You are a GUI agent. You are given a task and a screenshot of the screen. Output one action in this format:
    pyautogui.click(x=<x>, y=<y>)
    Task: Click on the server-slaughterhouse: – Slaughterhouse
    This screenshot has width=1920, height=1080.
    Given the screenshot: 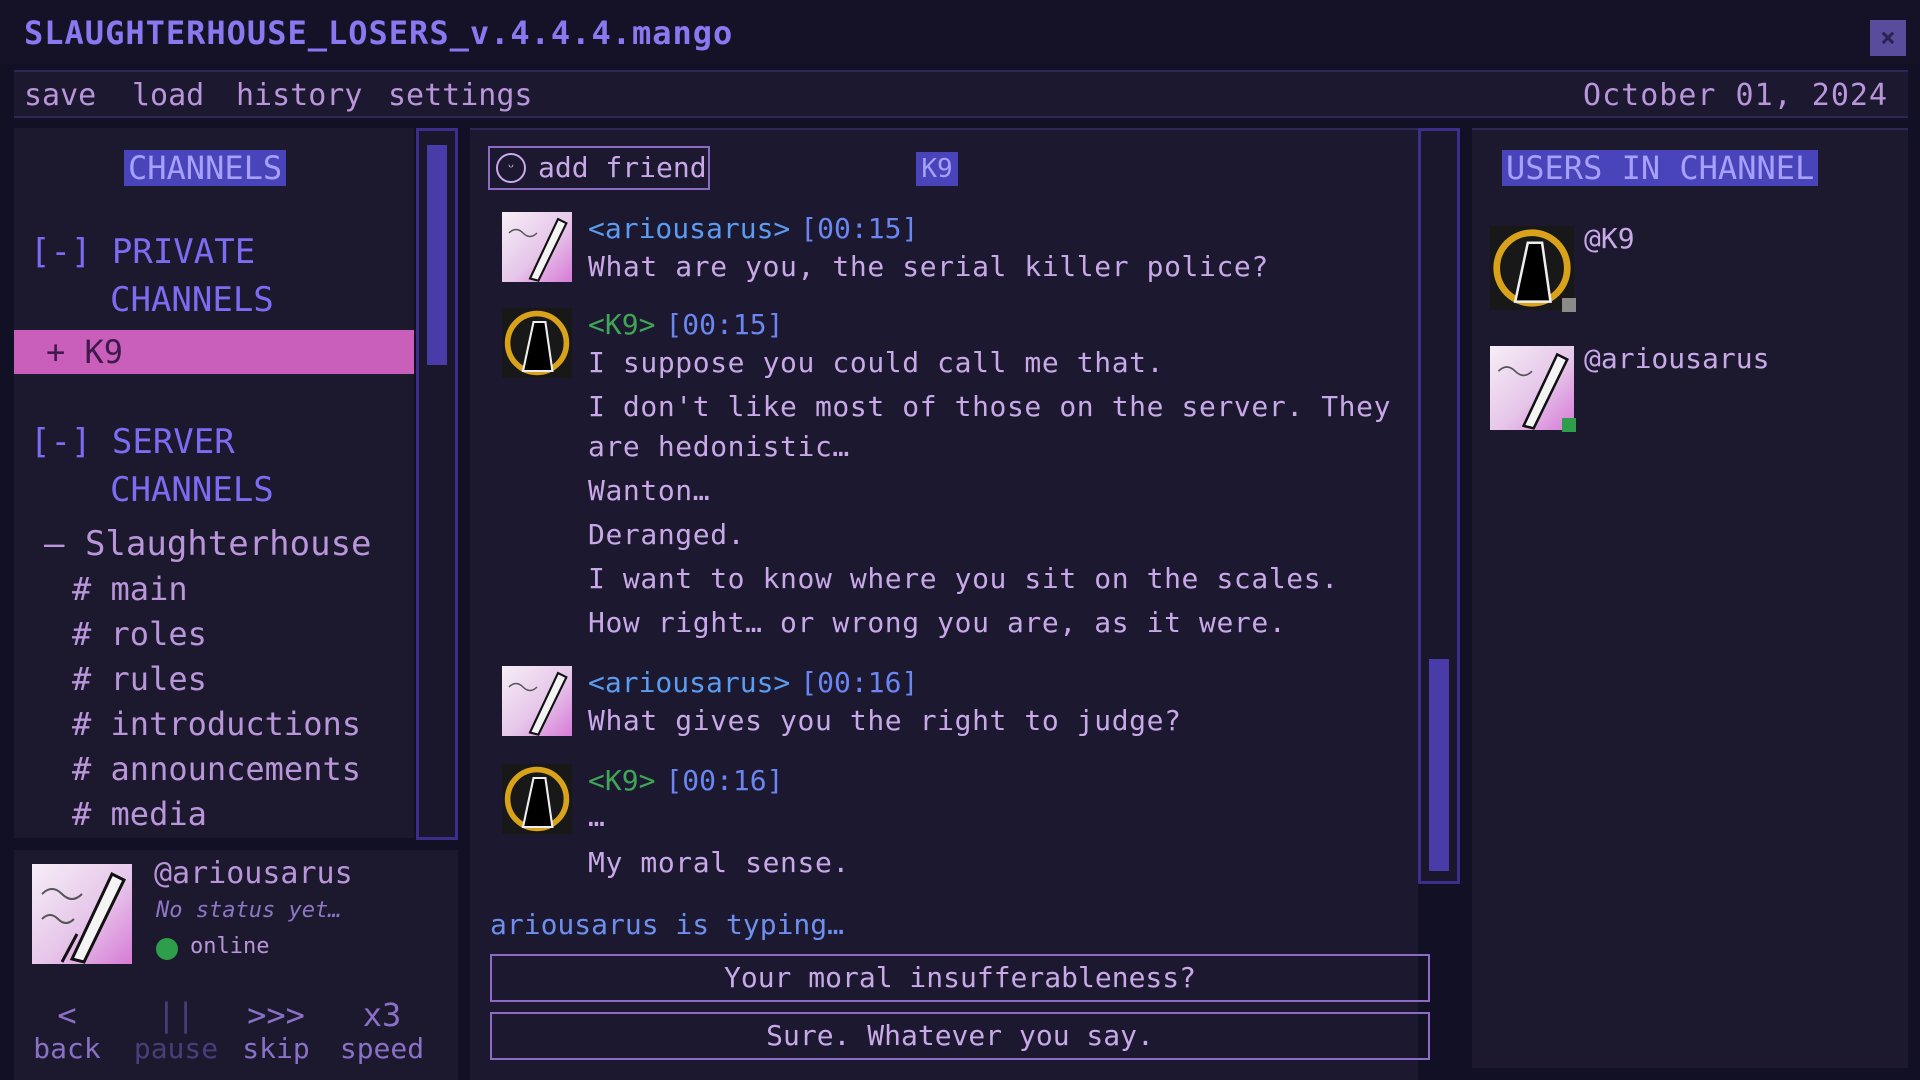 What is the action you would take?
    pyautogui.click(x=208, y=544)
    